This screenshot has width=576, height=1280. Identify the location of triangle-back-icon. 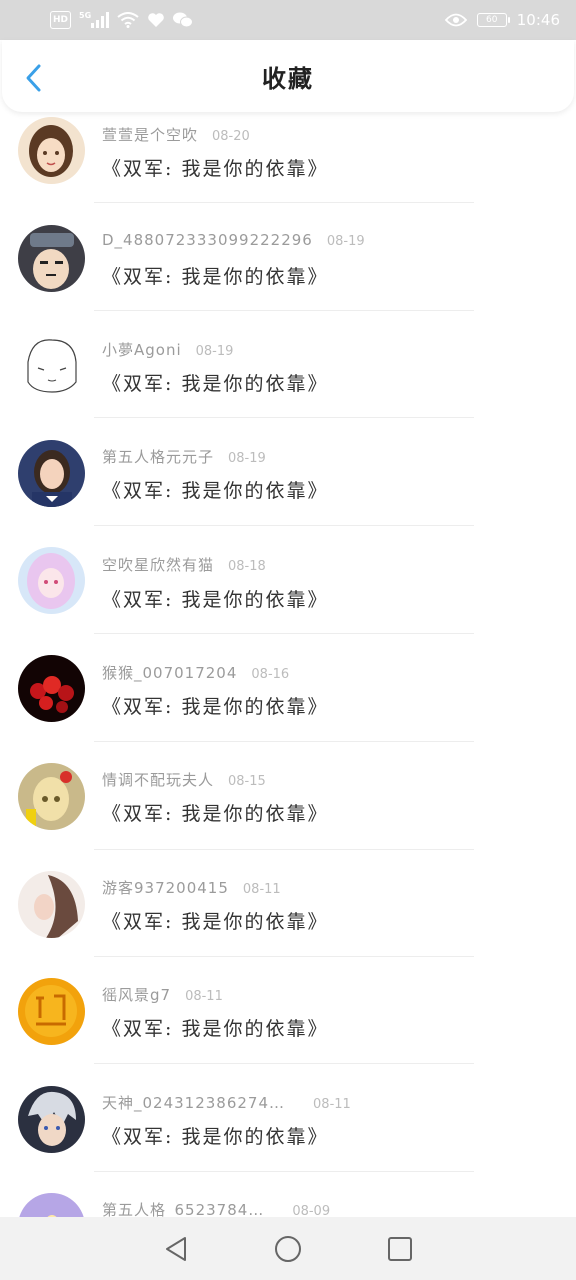
(176, 1248).